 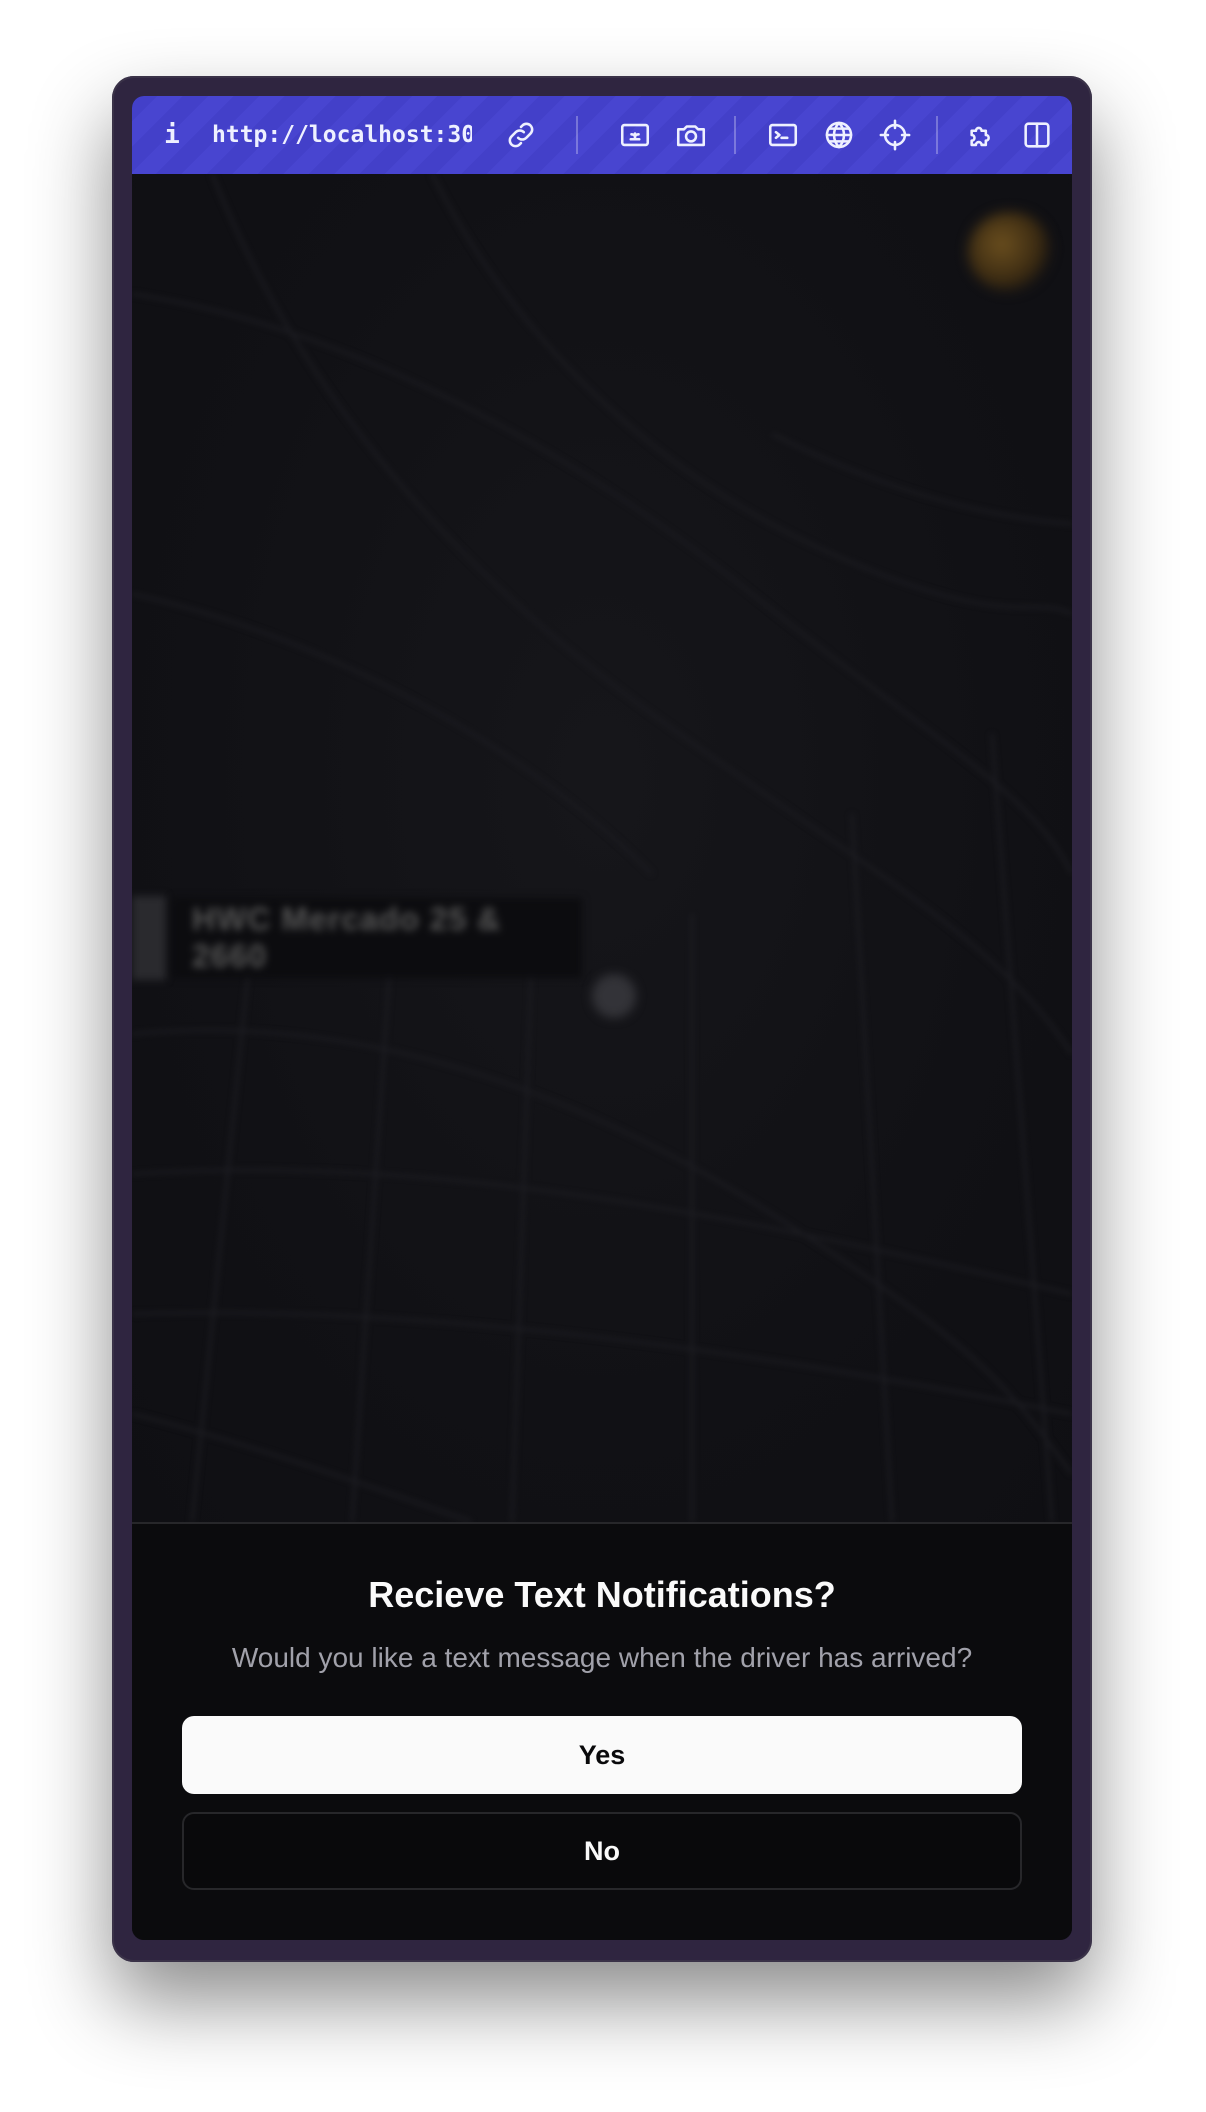 What do you see at coordinates (1037, 135) in the screenshot?
I see `sidebar-icon` at bounding box center [1037, 135].